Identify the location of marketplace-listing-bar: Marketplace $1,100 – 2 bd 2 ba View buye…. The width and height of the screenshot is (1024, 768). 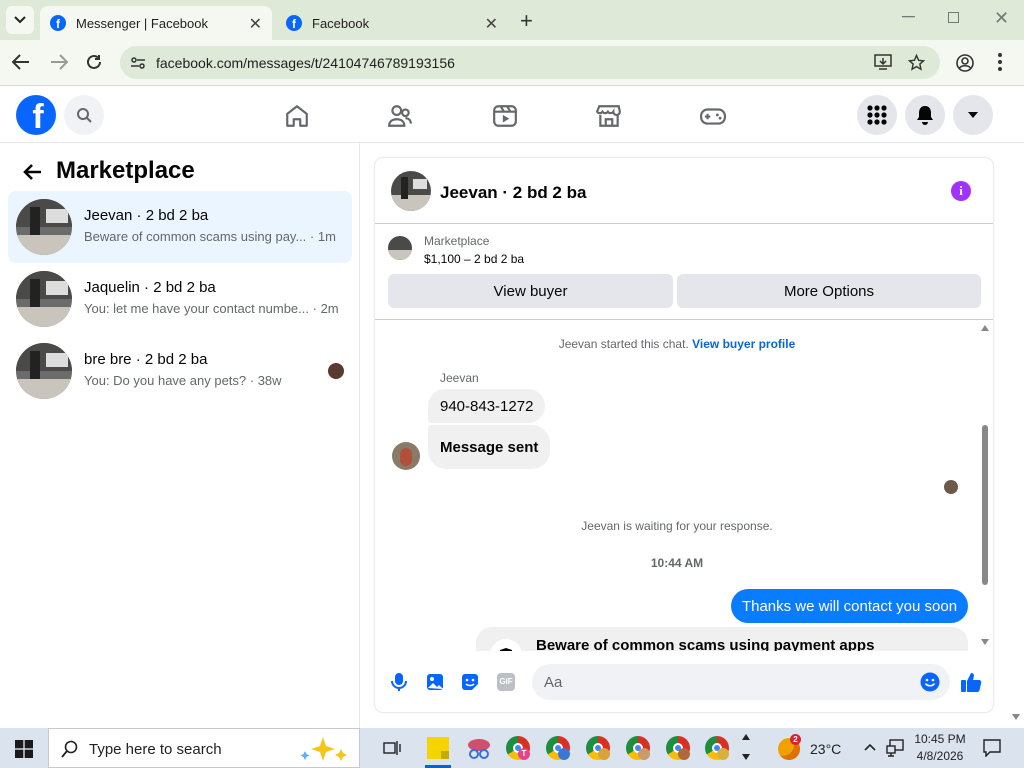
(684, 272).